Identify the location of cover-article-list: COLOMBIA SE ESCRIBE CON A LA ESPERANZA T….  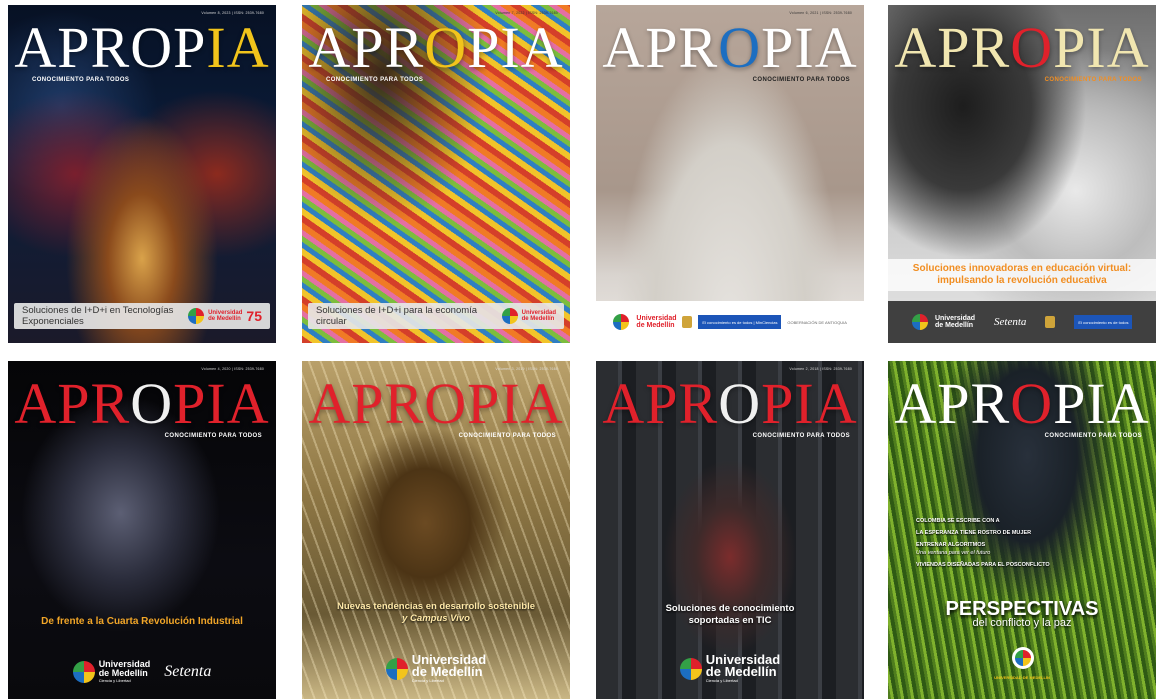
(1026, 543).